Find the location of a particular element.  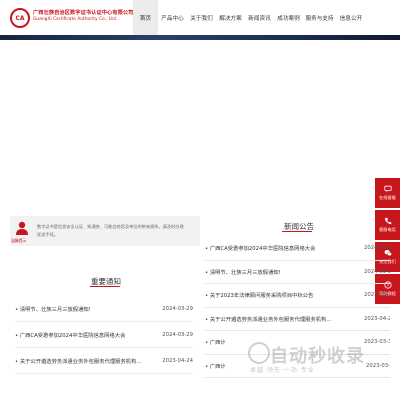

nav-about: 关于我们 is located at coordinates (201, 17).